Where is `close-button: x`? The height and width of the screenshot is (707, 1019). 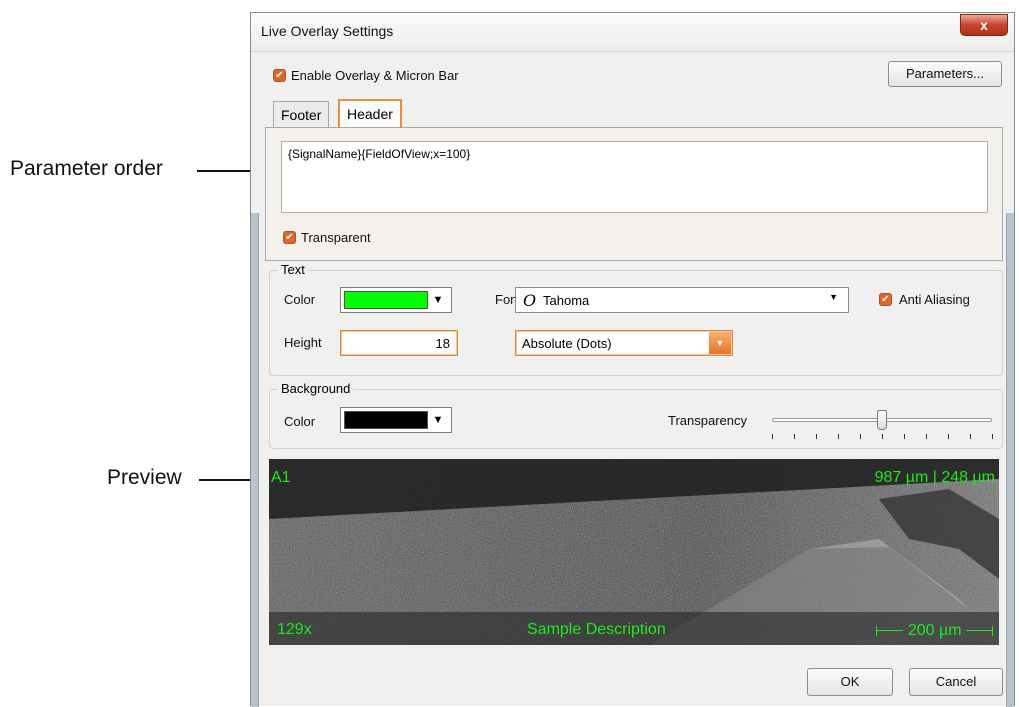 close-button: x is located at coordinates (984, 25).